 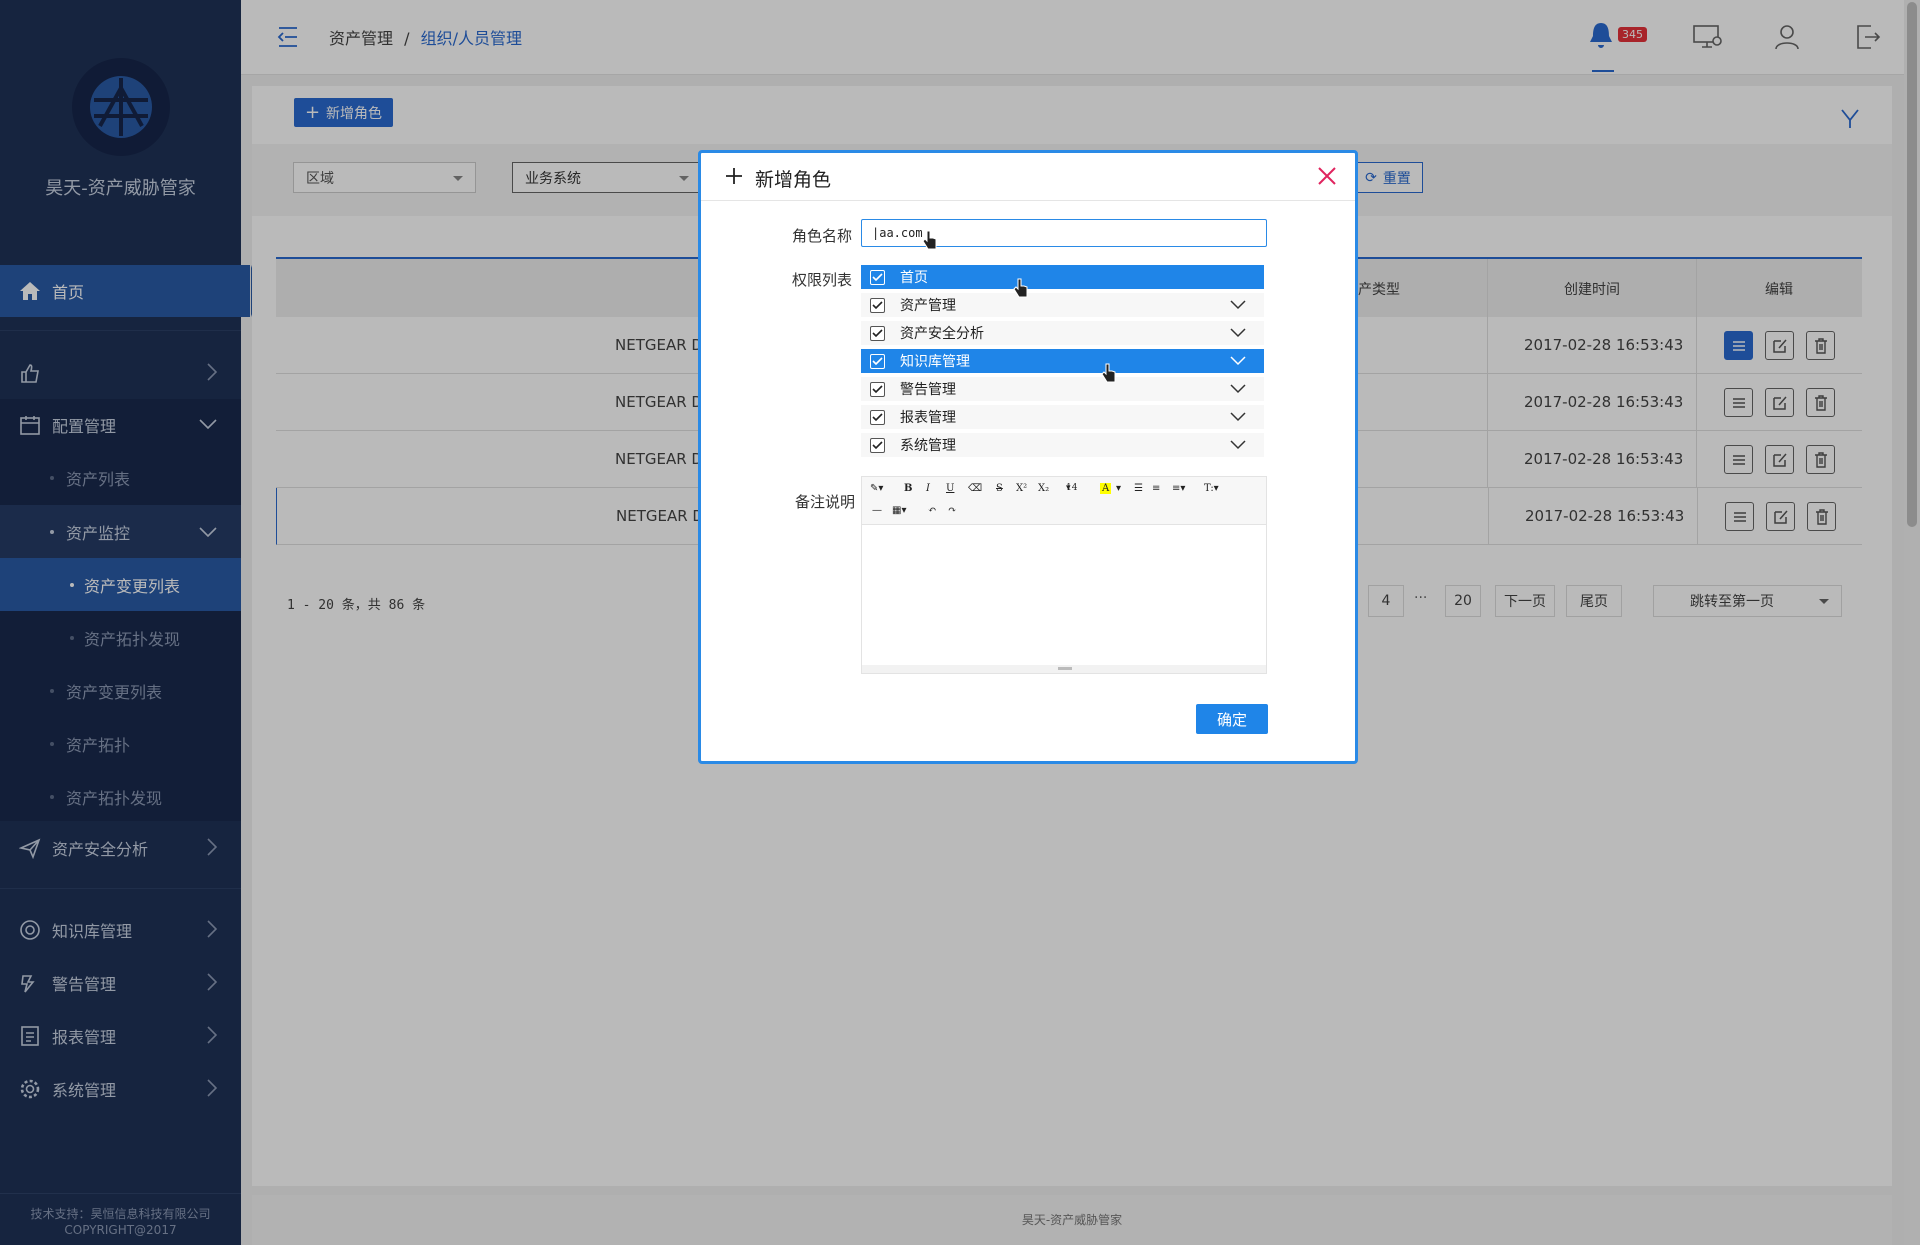 What do you see at coordinates (1062, 446) in the screenshot?
I see `perm-item-system: 系统管理` at bounding box center [1062, 446].